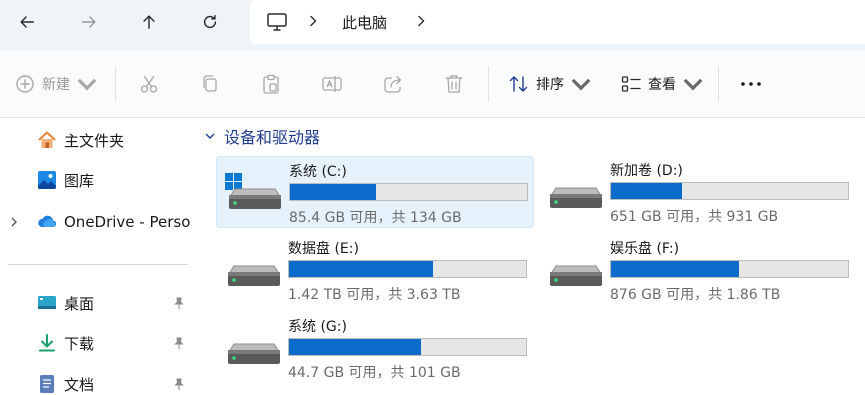 The image size is (865, 395). Describe the element at coordinates (98, 380) in the screenshot. I see `sidebar-item-documents: 文档` at that location.